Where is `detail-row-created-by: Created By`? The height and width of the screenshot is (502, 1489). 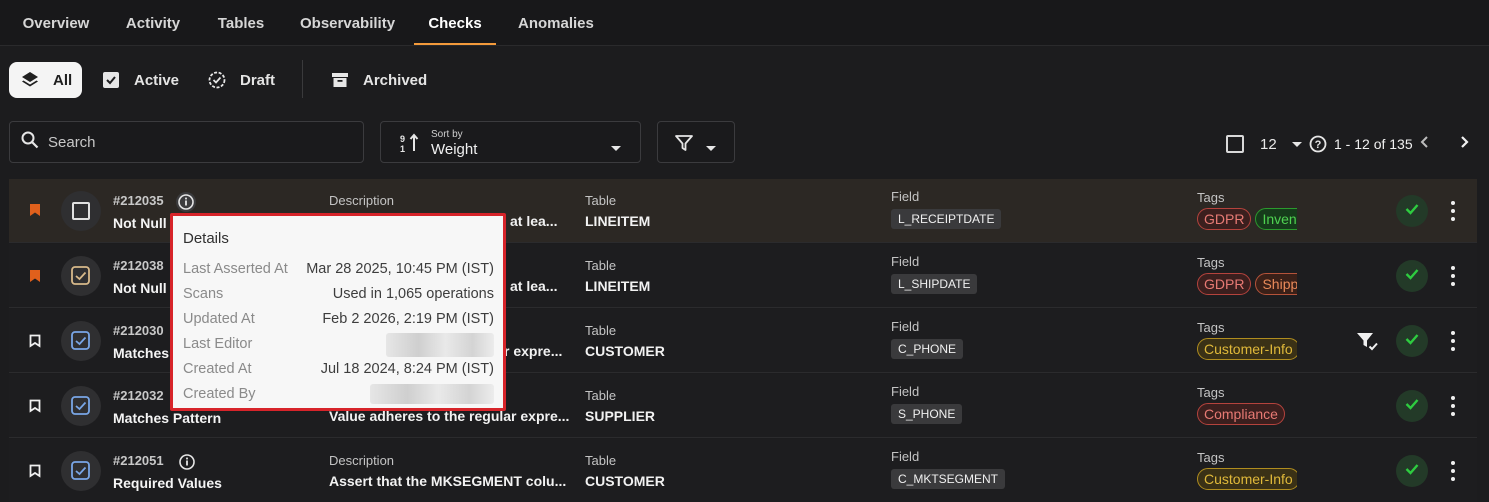
detail-row-created-by: Created By is located at coordinates (338, 394).